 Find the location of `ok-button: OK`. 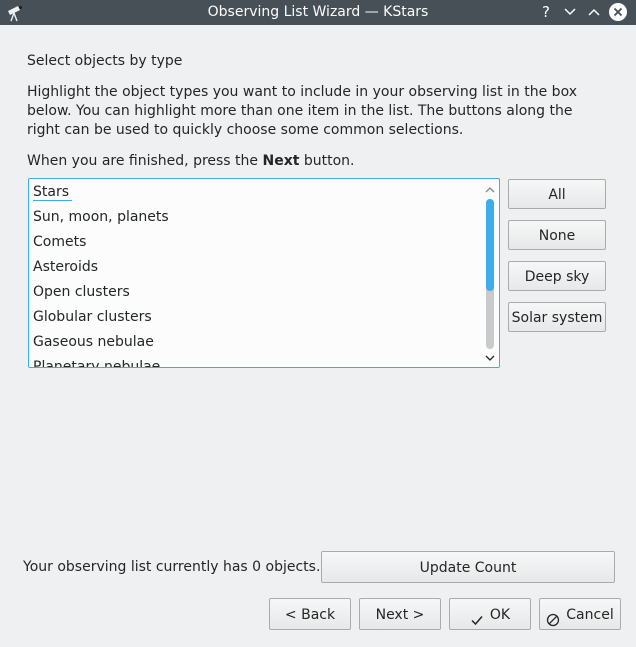

ok-button: OK is located at coordinates (490, 614).